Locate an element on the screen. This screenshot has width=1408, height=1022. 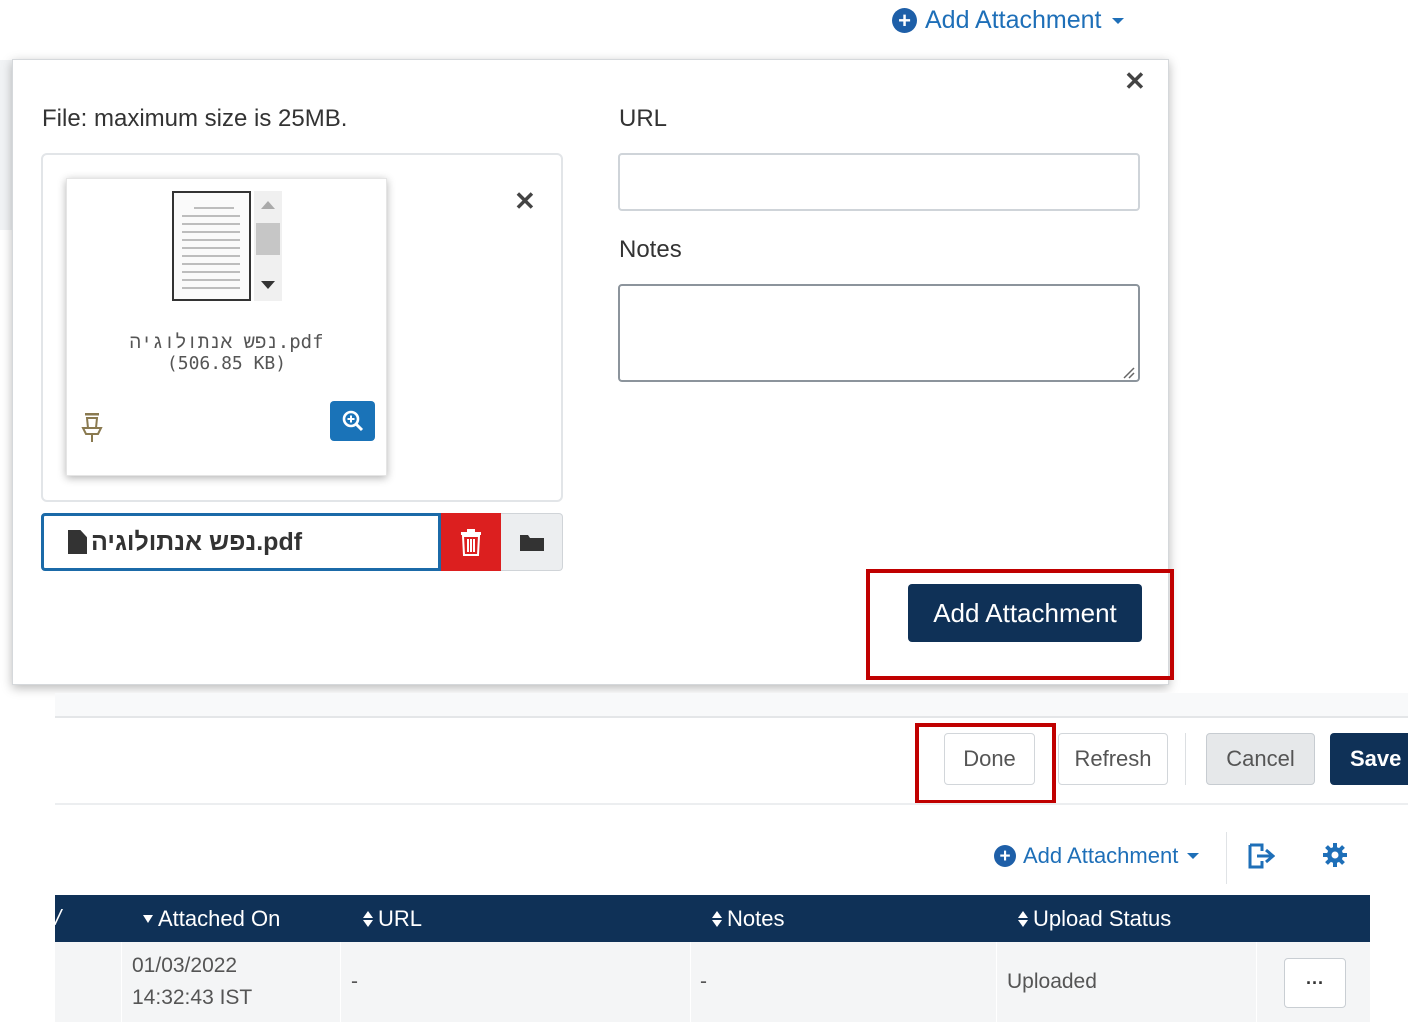
delete-file-button is located at coordinates (471, 542).